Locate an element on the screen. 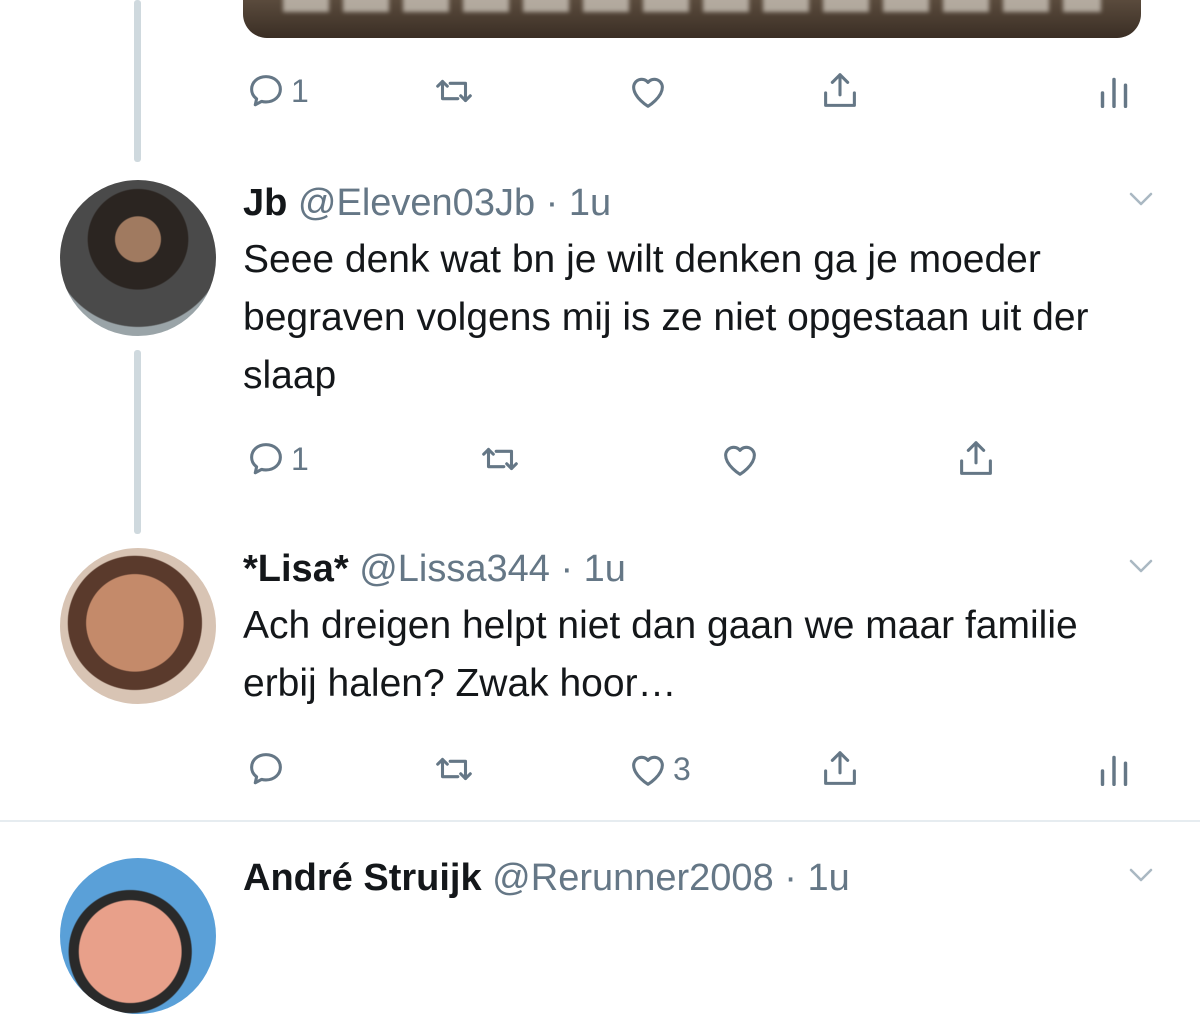 This screenshot has height=1014, width=1200. display-name: André Struijk is located at coordinates (362, 878).